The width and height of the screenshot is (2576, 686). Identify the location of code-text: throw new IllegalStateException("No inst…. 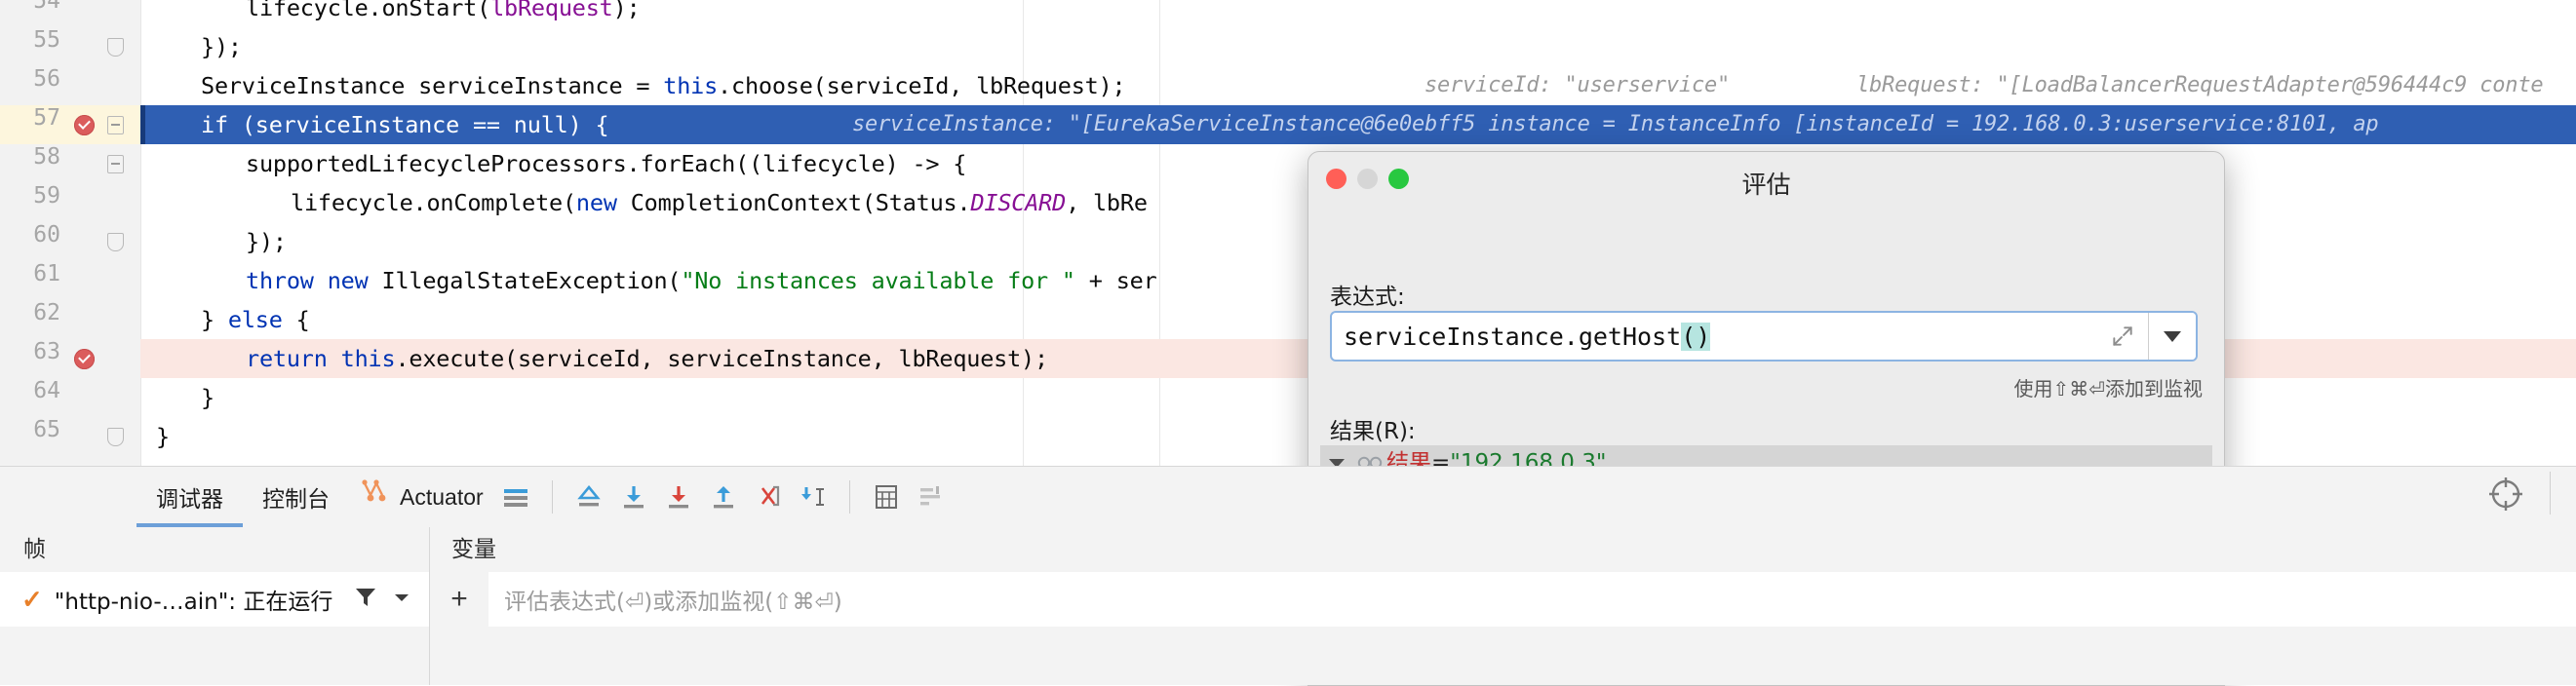
(701, 281).